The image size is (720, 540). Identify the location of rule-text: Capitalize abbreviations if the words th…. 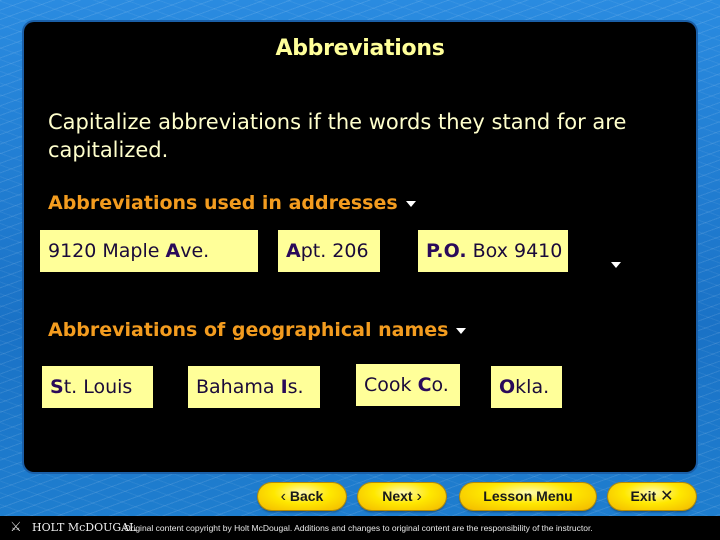
(337, 136).